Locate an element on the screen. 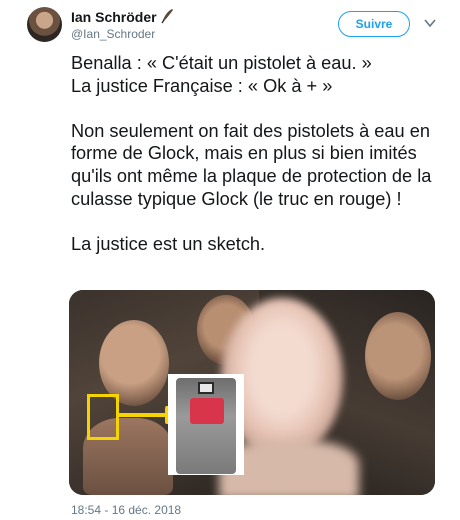  author-handle: @Ian_Schroder is located at coordinates (113, 34).